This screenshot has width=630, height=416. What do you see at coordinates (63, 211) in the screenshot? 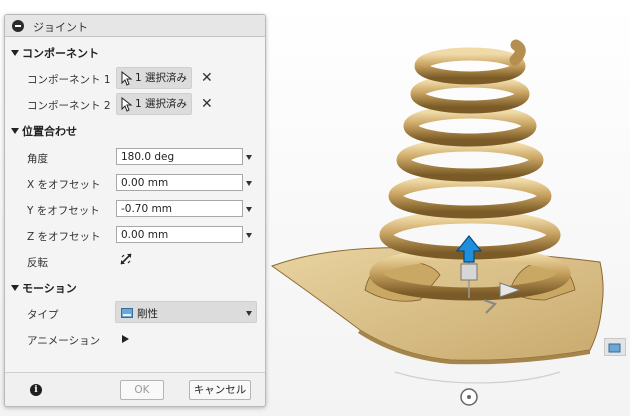
I see `offset-y-label: Y をオフセット` at bounding box center [63, 211].